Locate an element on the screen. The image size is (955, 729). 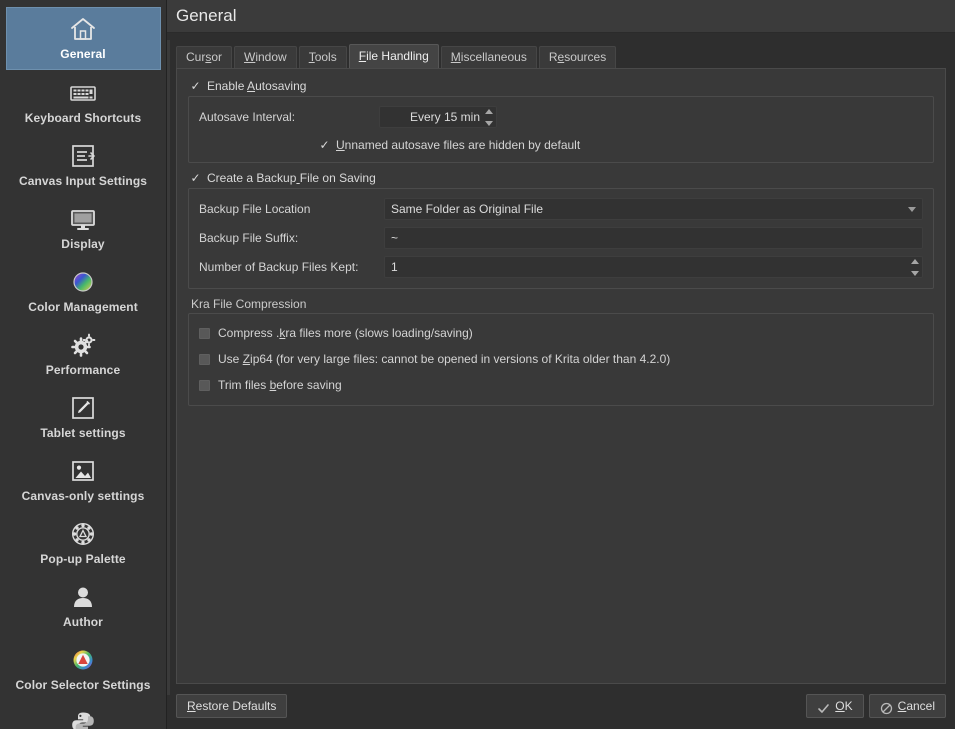
python-icon is located at coordinates (83, 718).